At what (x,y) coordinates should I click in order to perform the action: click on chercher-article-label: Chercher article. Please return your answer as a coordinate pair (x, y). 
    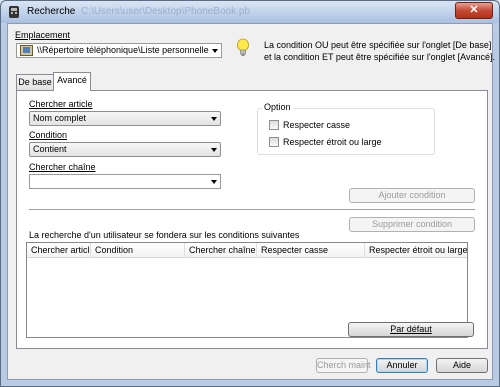
    Looking at the image, I should click on (61, 104).